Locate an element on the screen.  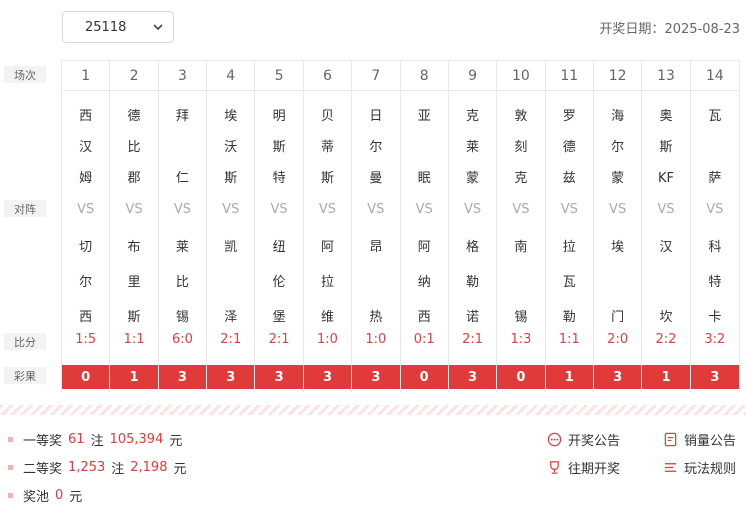
home-team-char: 蒂 is located at coordinates (327, 147).